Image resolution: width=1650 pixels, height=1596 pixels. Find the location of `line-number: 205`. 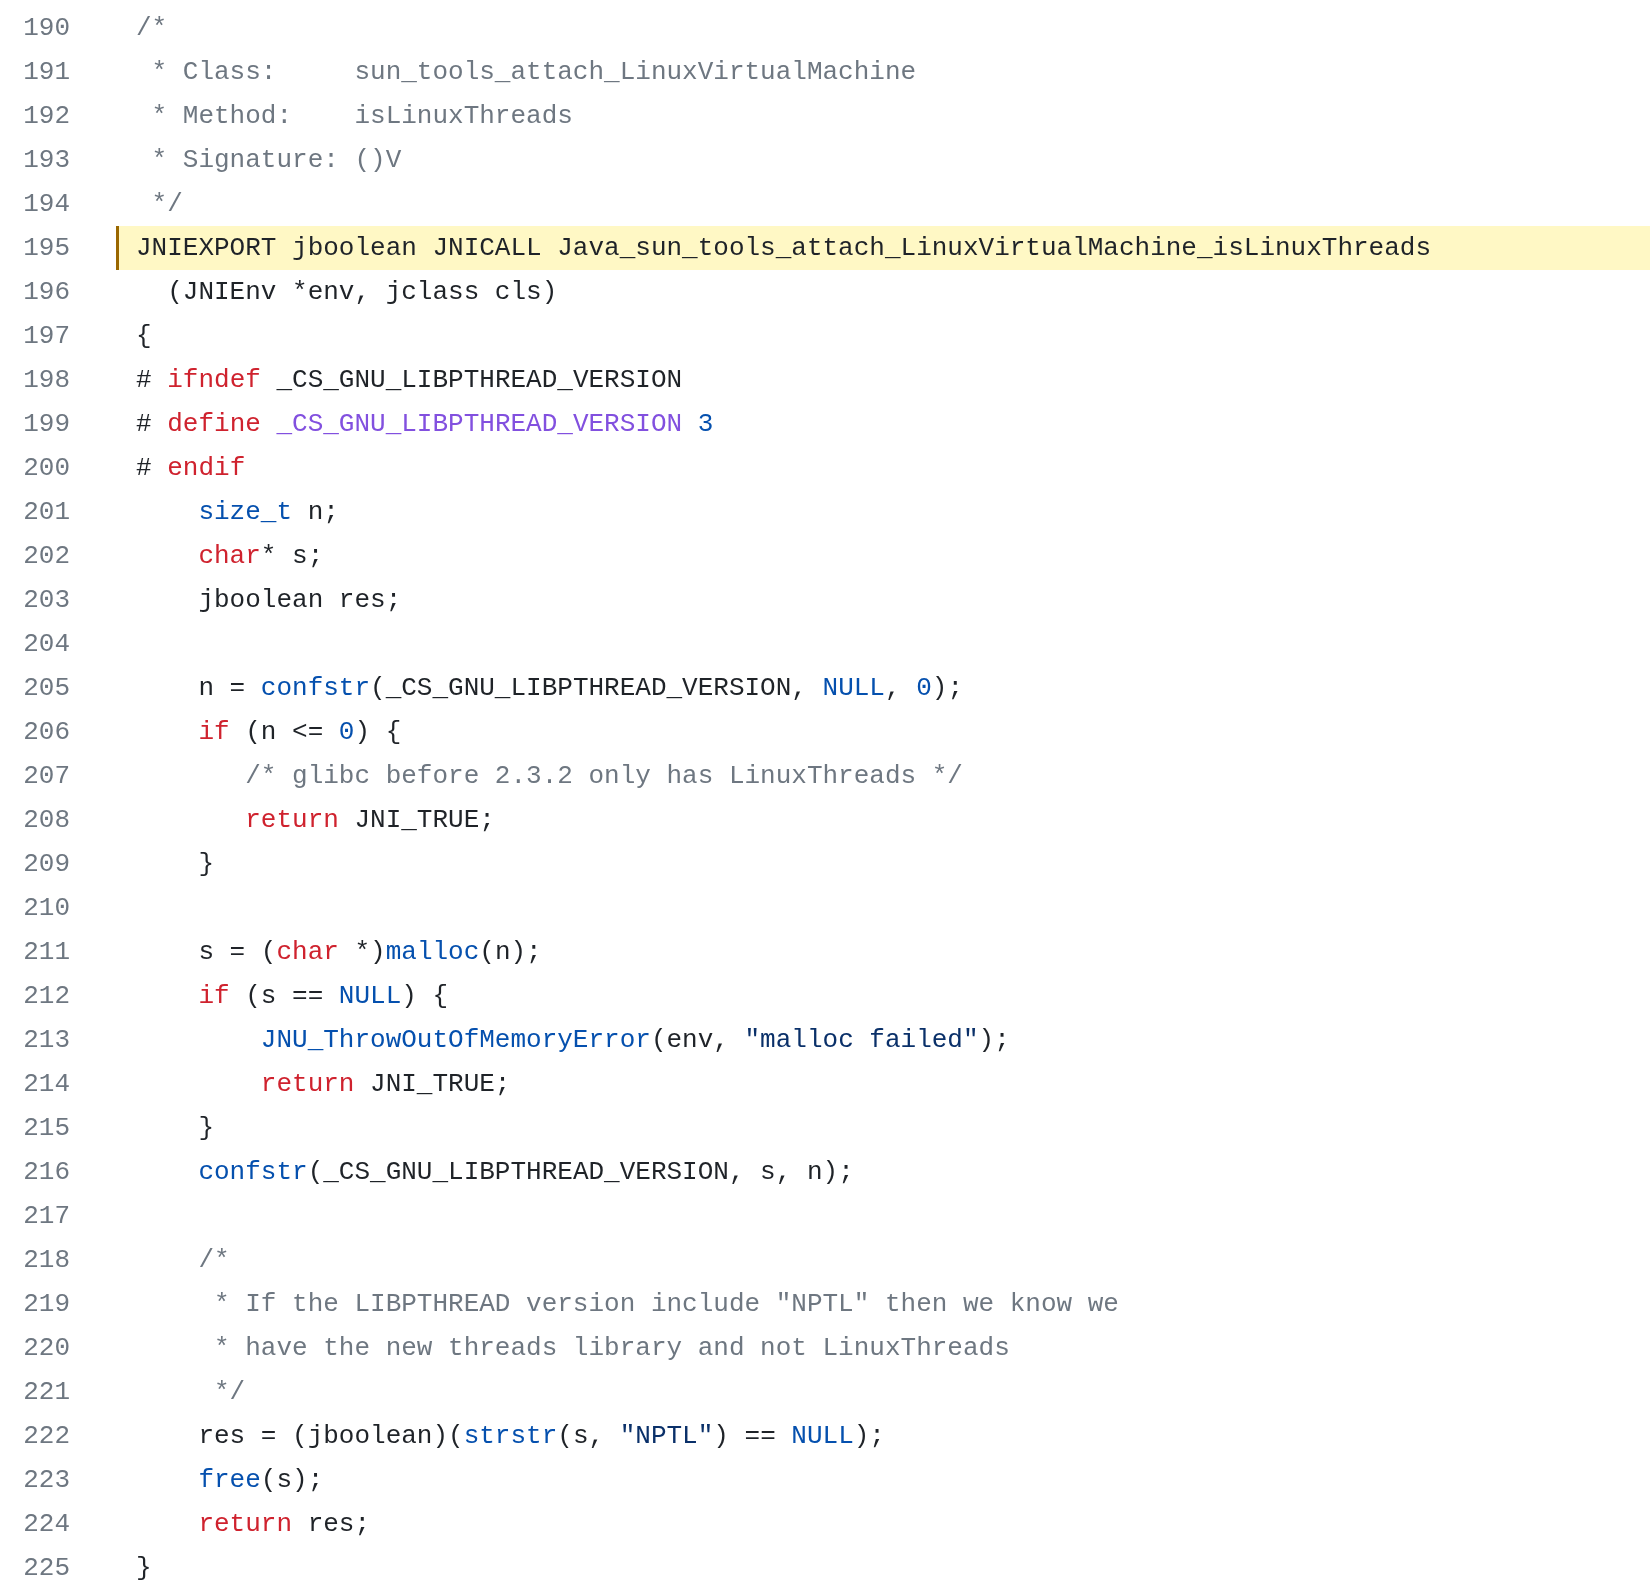

line-number: 205 is located at coordinates (35, 688).